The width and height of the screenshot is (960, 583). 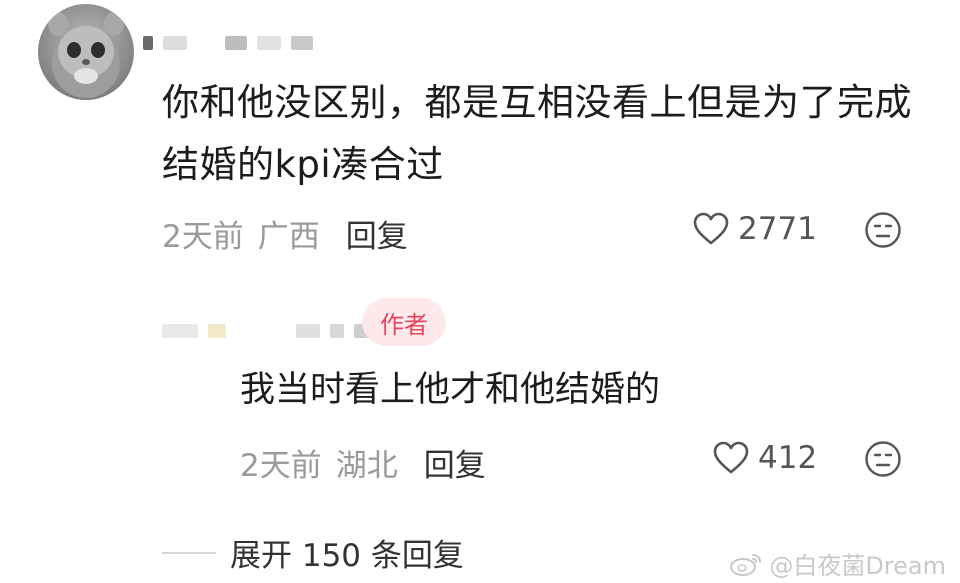 I want to click on comment-like-button: 2771, so click(x=754, y=229).